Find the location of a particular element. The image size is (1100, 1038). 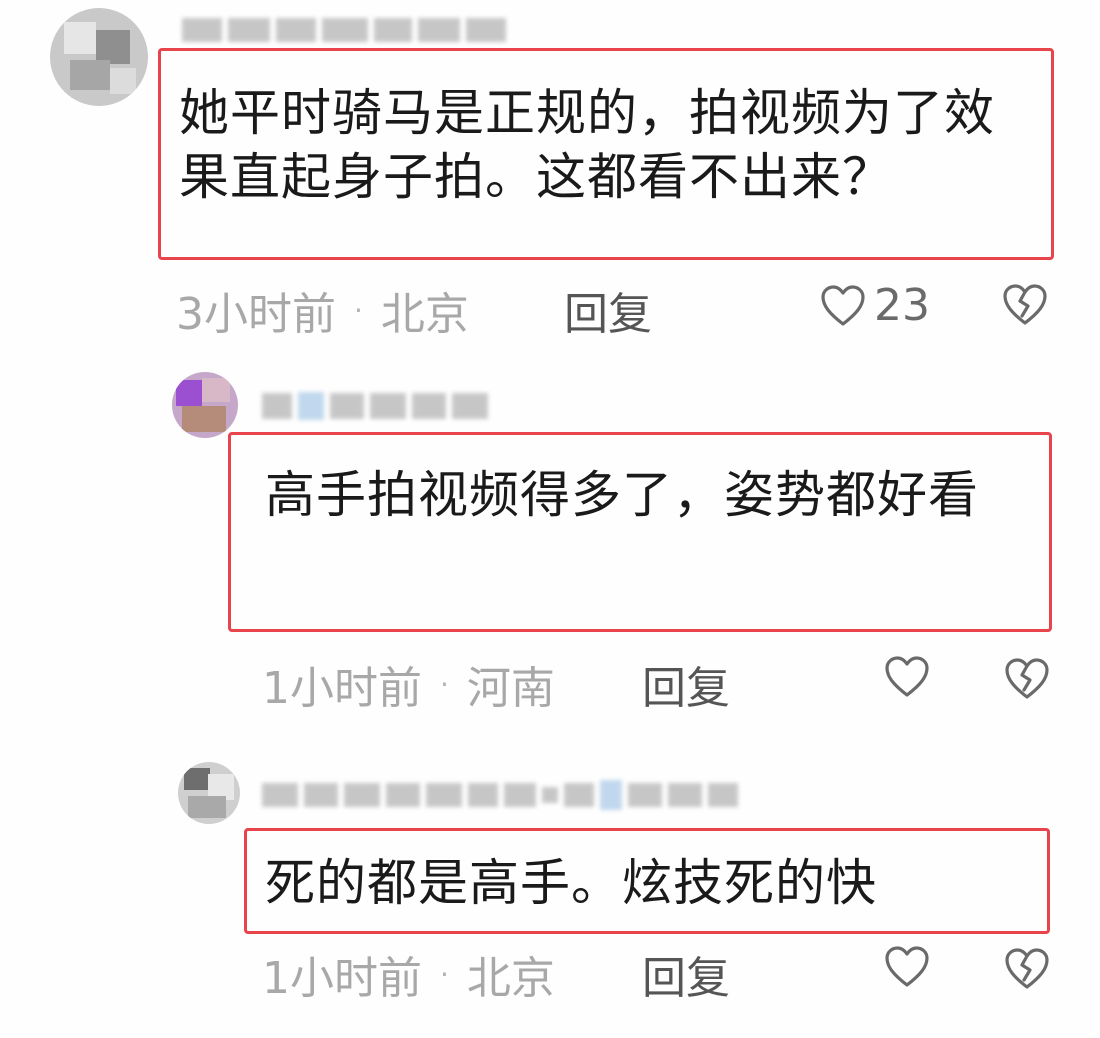

comment-text-box: 死的都是高手。炫技死的快 is located at coordinates (647, 881).